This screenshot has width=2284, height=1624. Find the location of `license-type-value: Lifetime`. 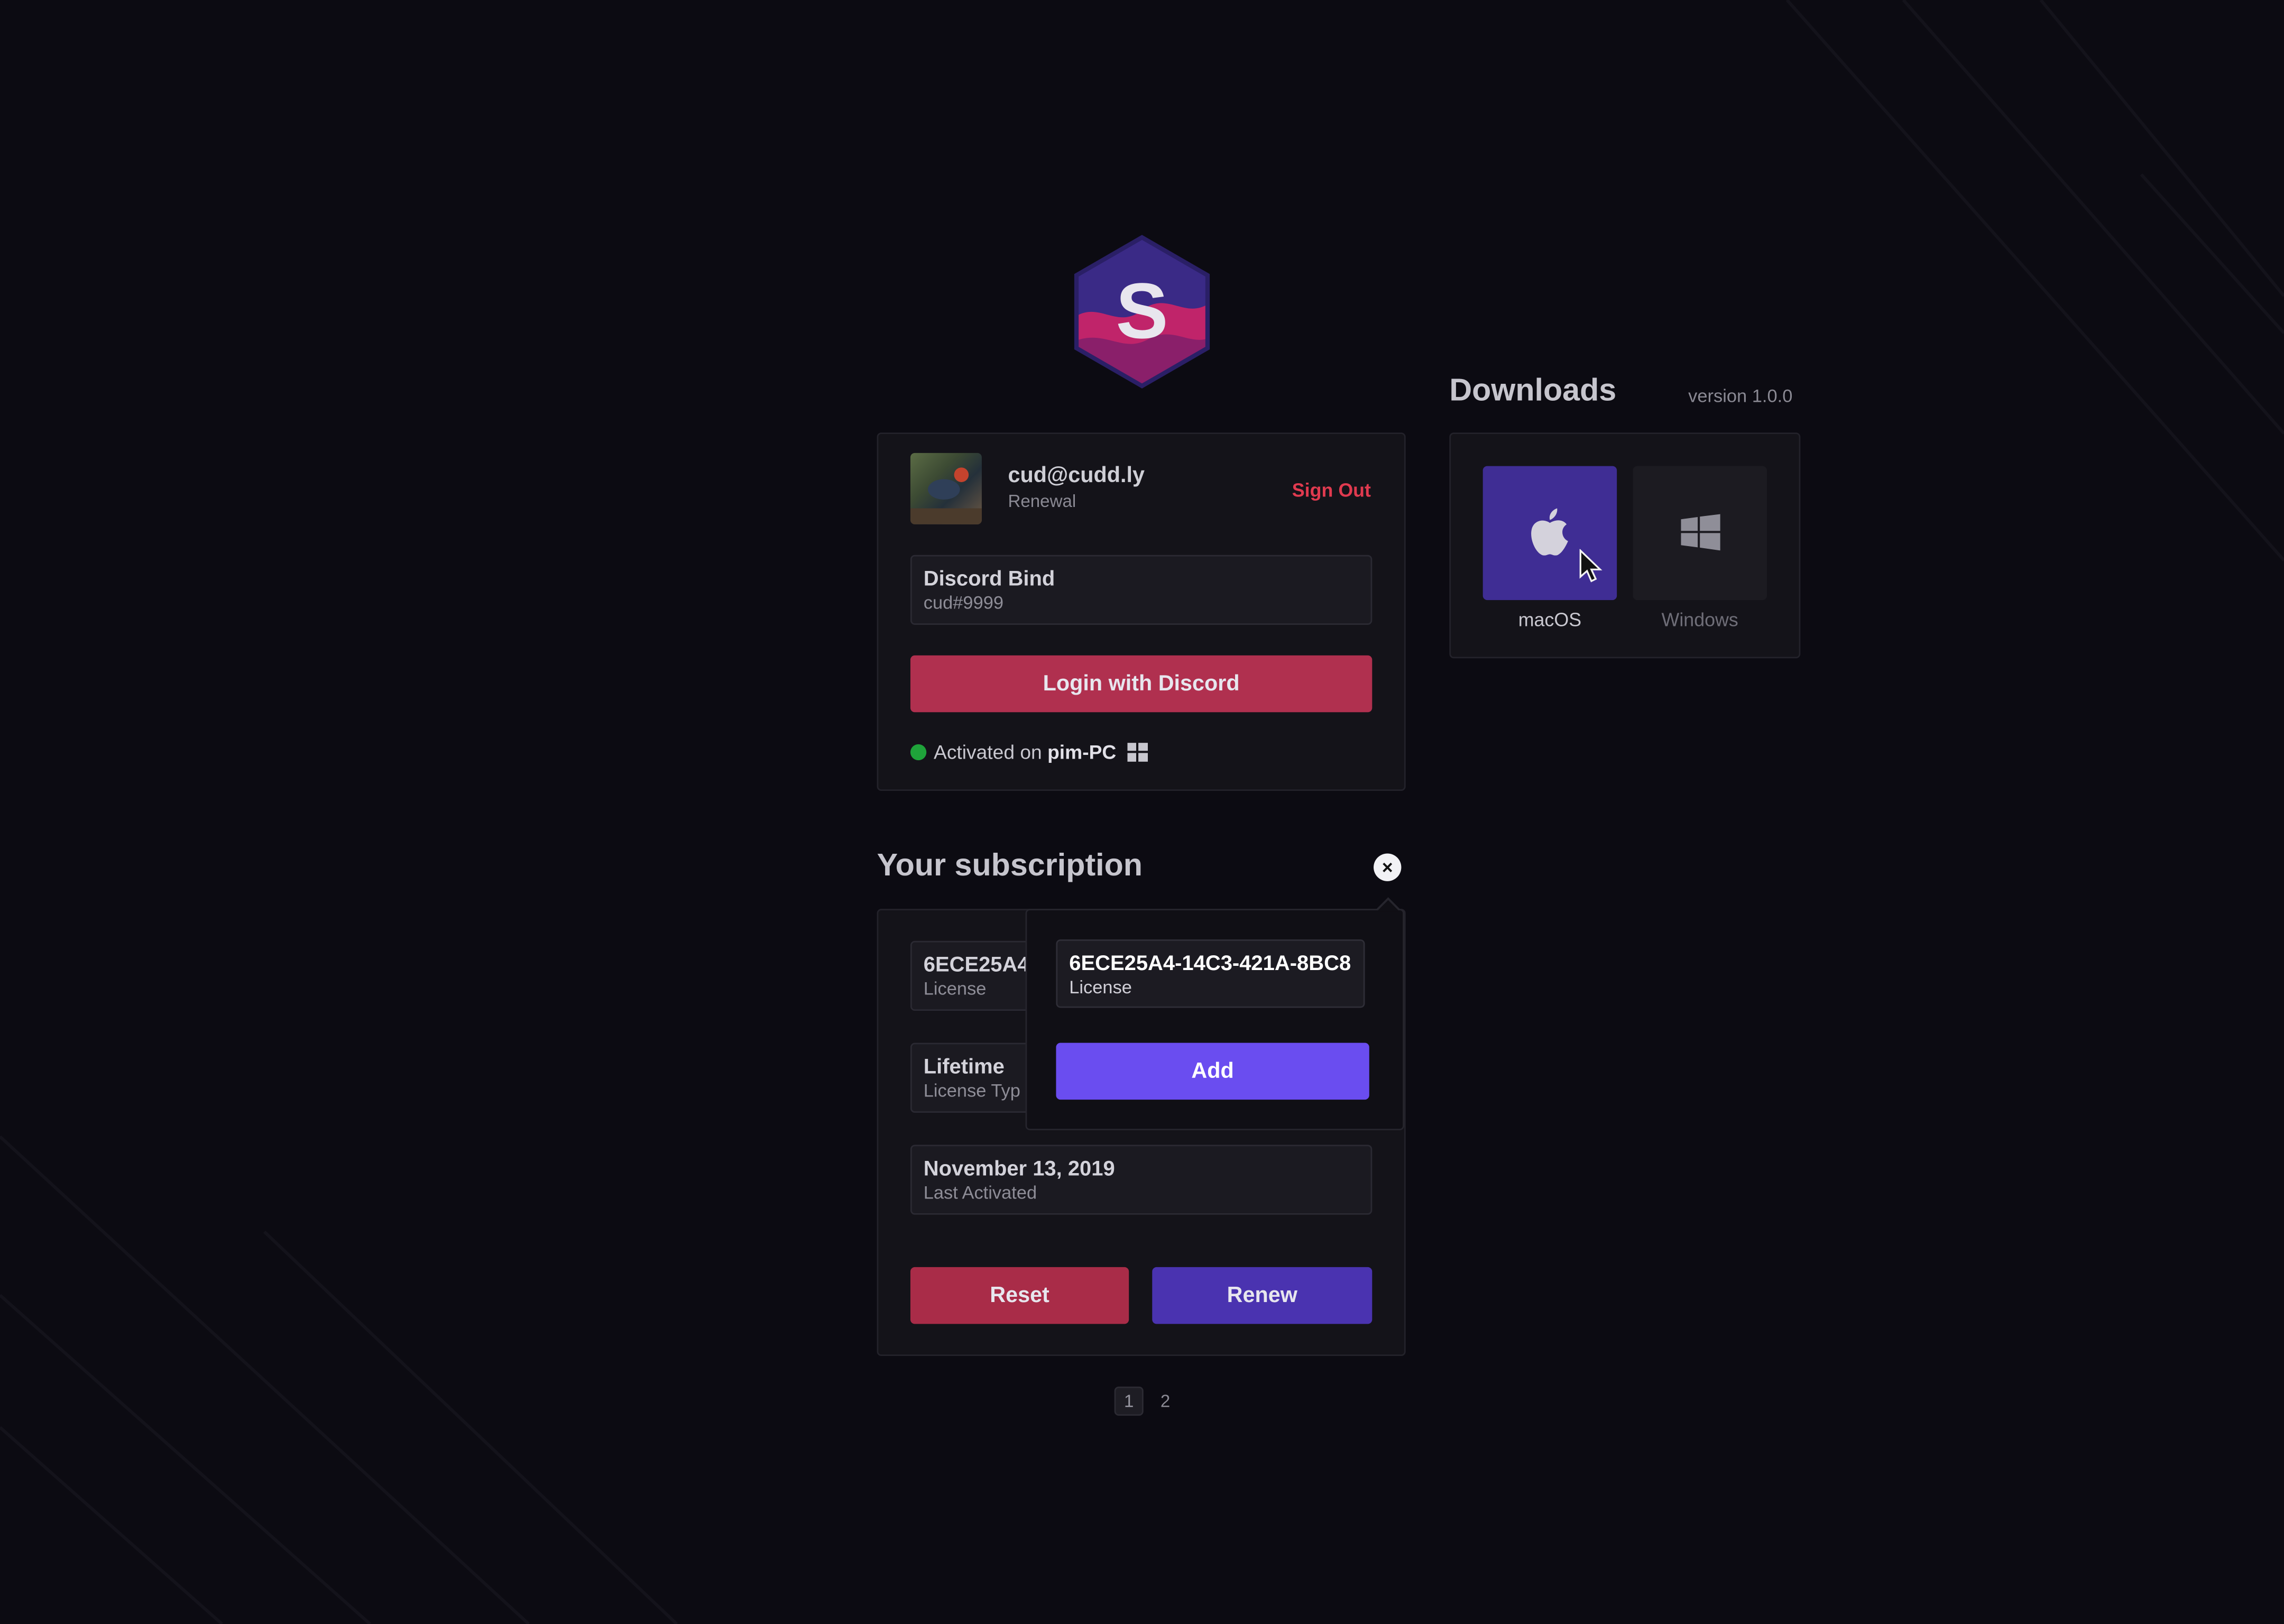

license-type-value: Lifetime is located at coordinates (964, 1067).